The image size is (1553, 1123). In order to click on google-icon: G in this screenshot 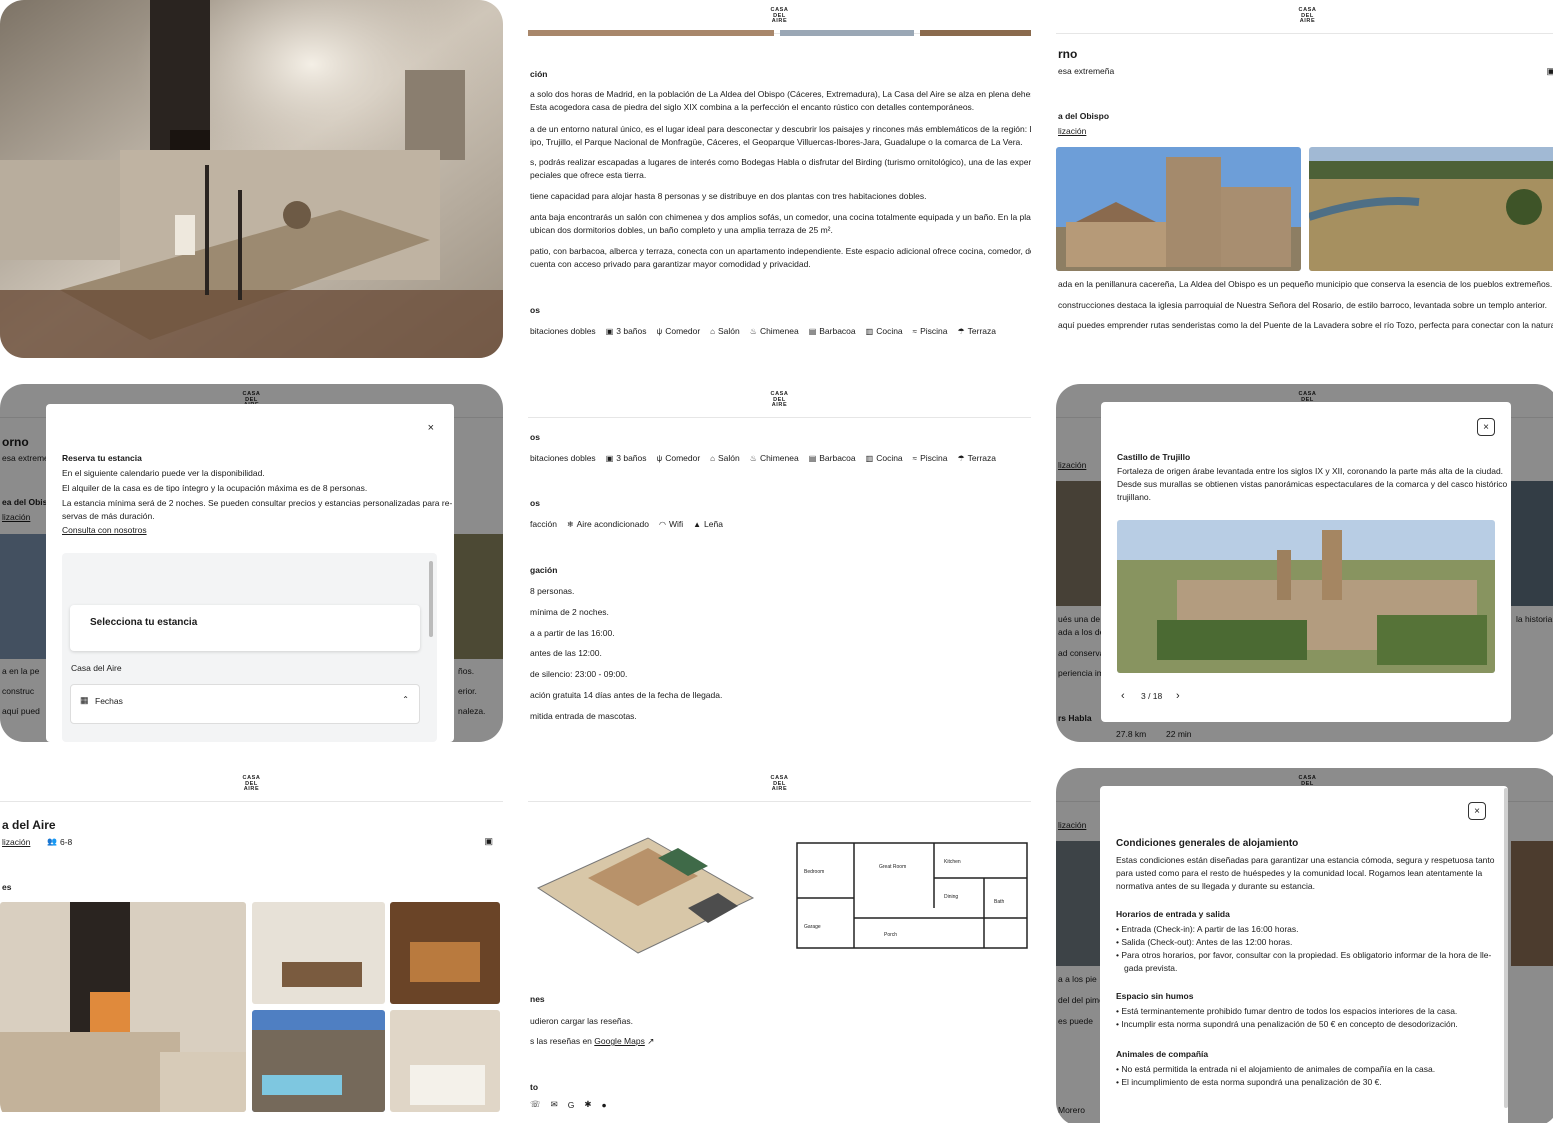, I will do `click(571, 1105)`.